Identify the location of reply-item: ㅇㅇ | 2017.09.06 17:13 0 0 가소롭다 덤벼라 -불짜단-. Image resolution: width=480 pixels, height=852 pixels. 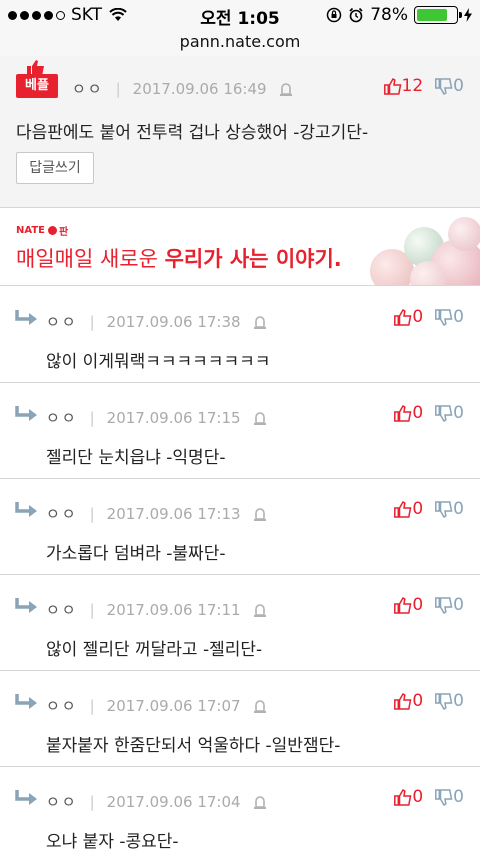
(240, 527).